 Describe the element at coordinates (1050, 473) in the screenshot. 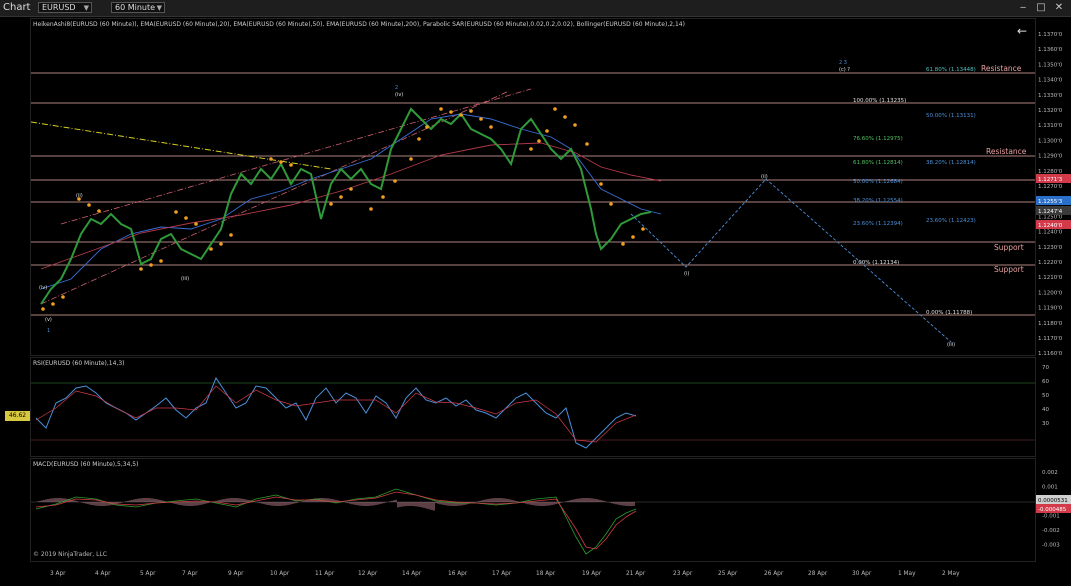

I see `macd-tick: 0.002` at that location.